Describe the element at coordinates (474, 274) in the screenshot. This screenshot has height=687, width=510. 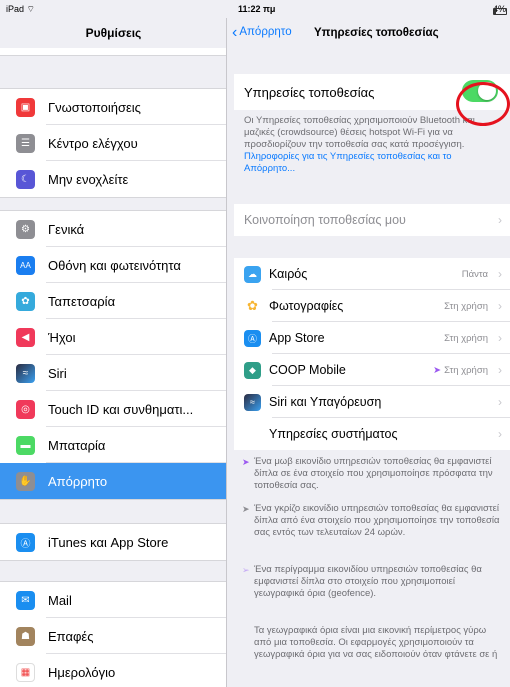
I see `app-permission-text: Πάντα` at that location.